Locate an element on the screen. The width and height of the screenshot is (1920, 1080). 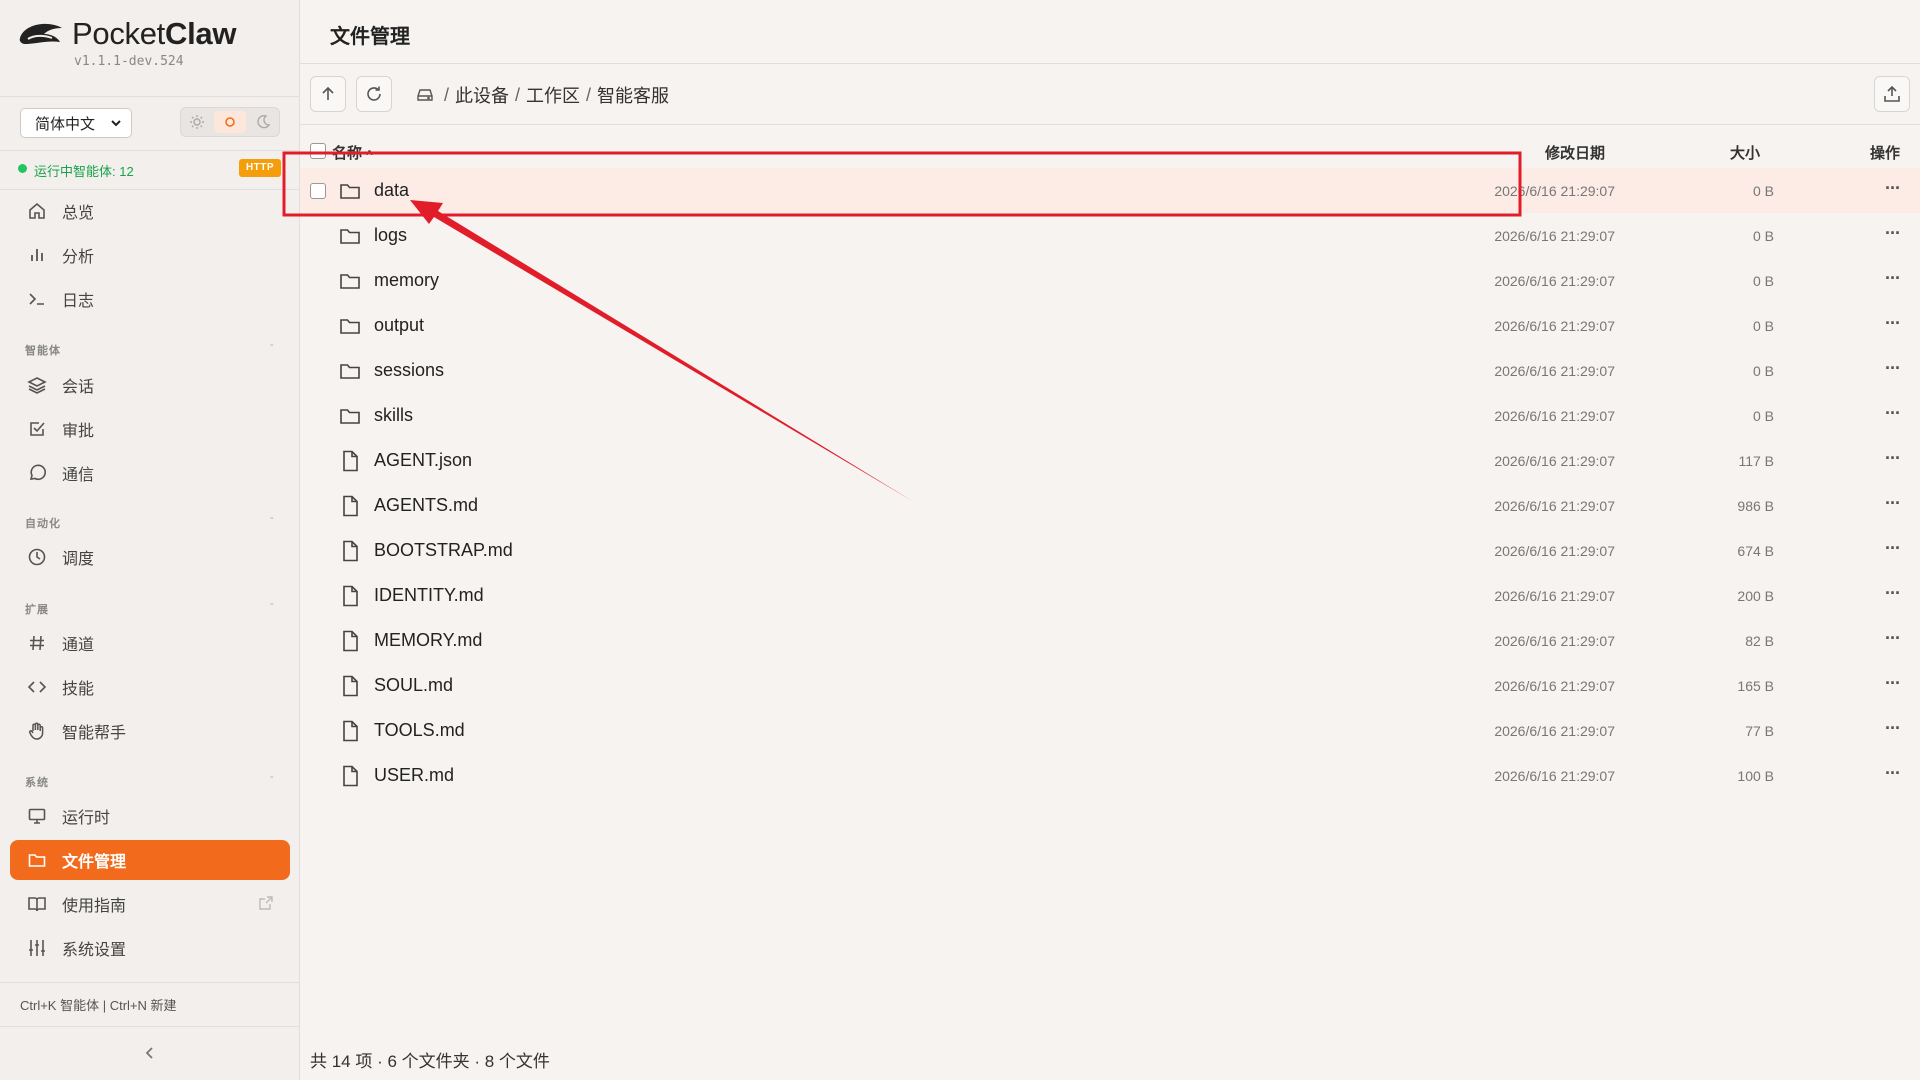
sidebar-item-analytics: 分析 is located at coordinates (150, 255).